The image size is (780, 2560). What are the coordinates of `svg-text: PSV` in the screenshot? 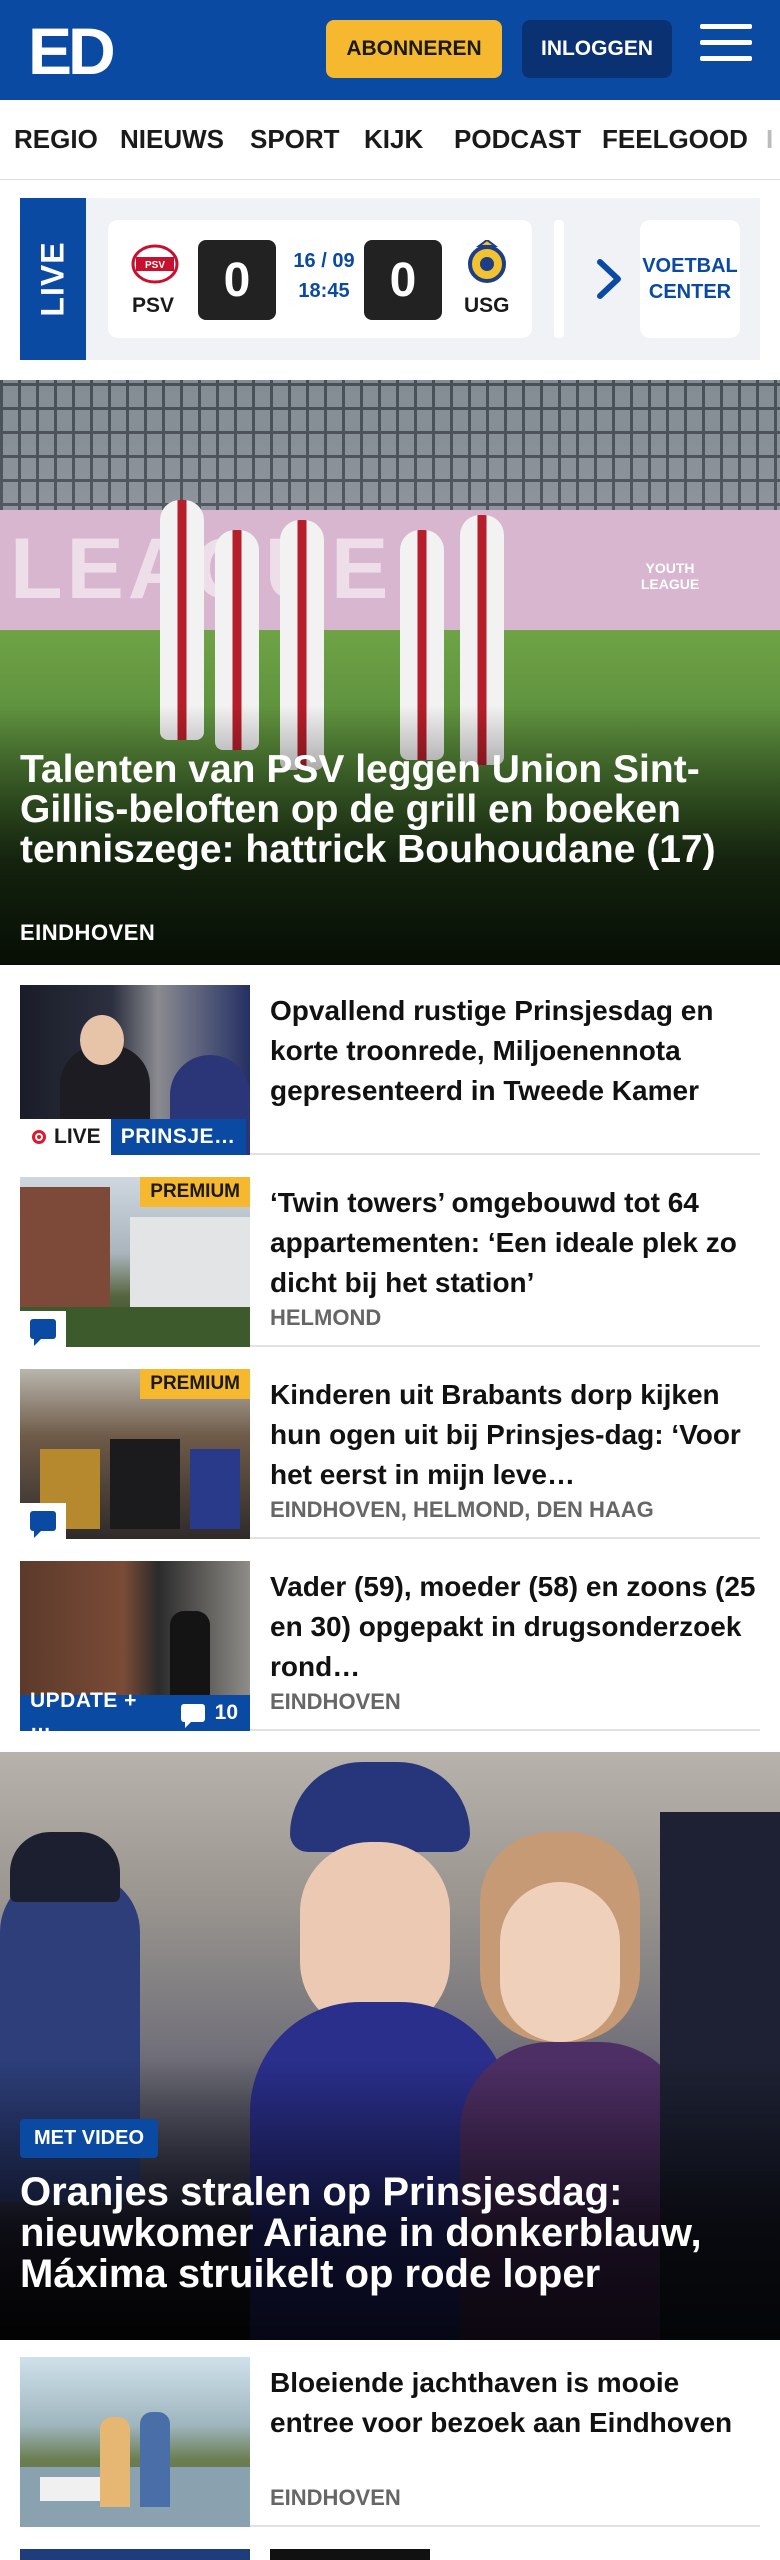 It's located at (155, 265).